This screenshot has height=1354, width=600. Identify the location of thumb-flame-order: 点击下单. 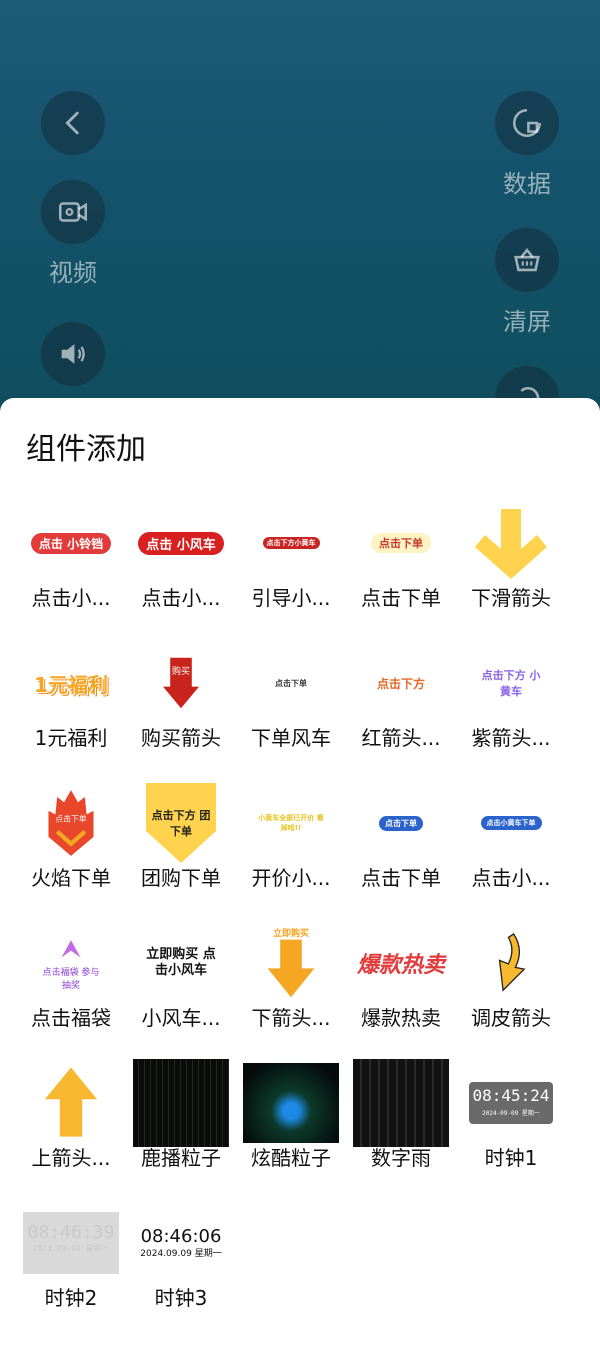
(71, 823).